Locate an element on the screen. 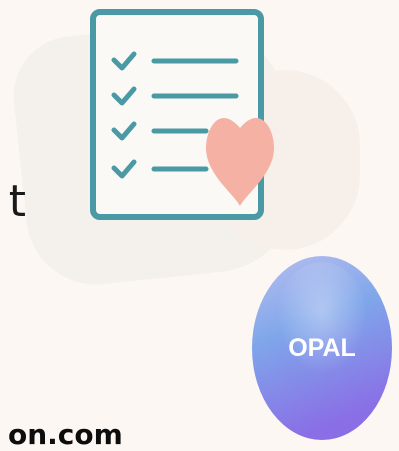  cropped-heading-letter: t is located at coordinates (17, 201).